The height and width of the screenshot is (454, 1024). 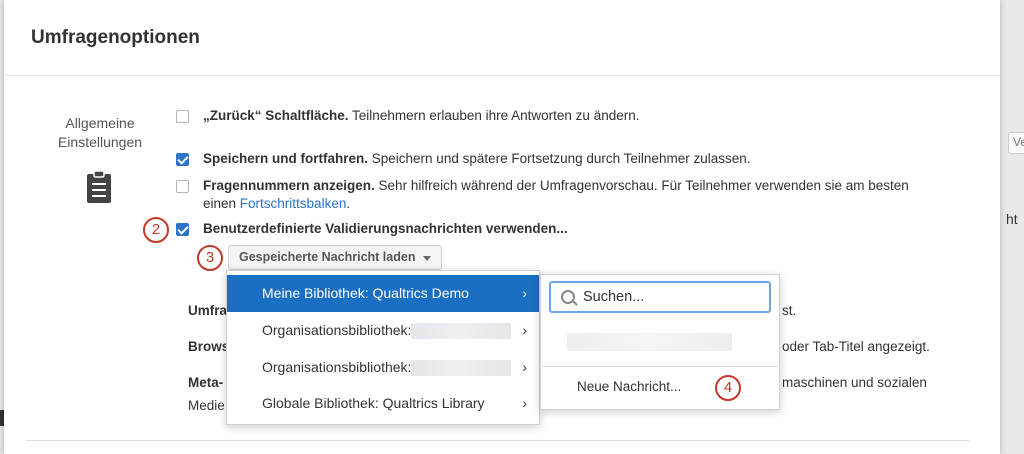 I want to click on custom-validation-checkbox, so click(x=182, y=229).